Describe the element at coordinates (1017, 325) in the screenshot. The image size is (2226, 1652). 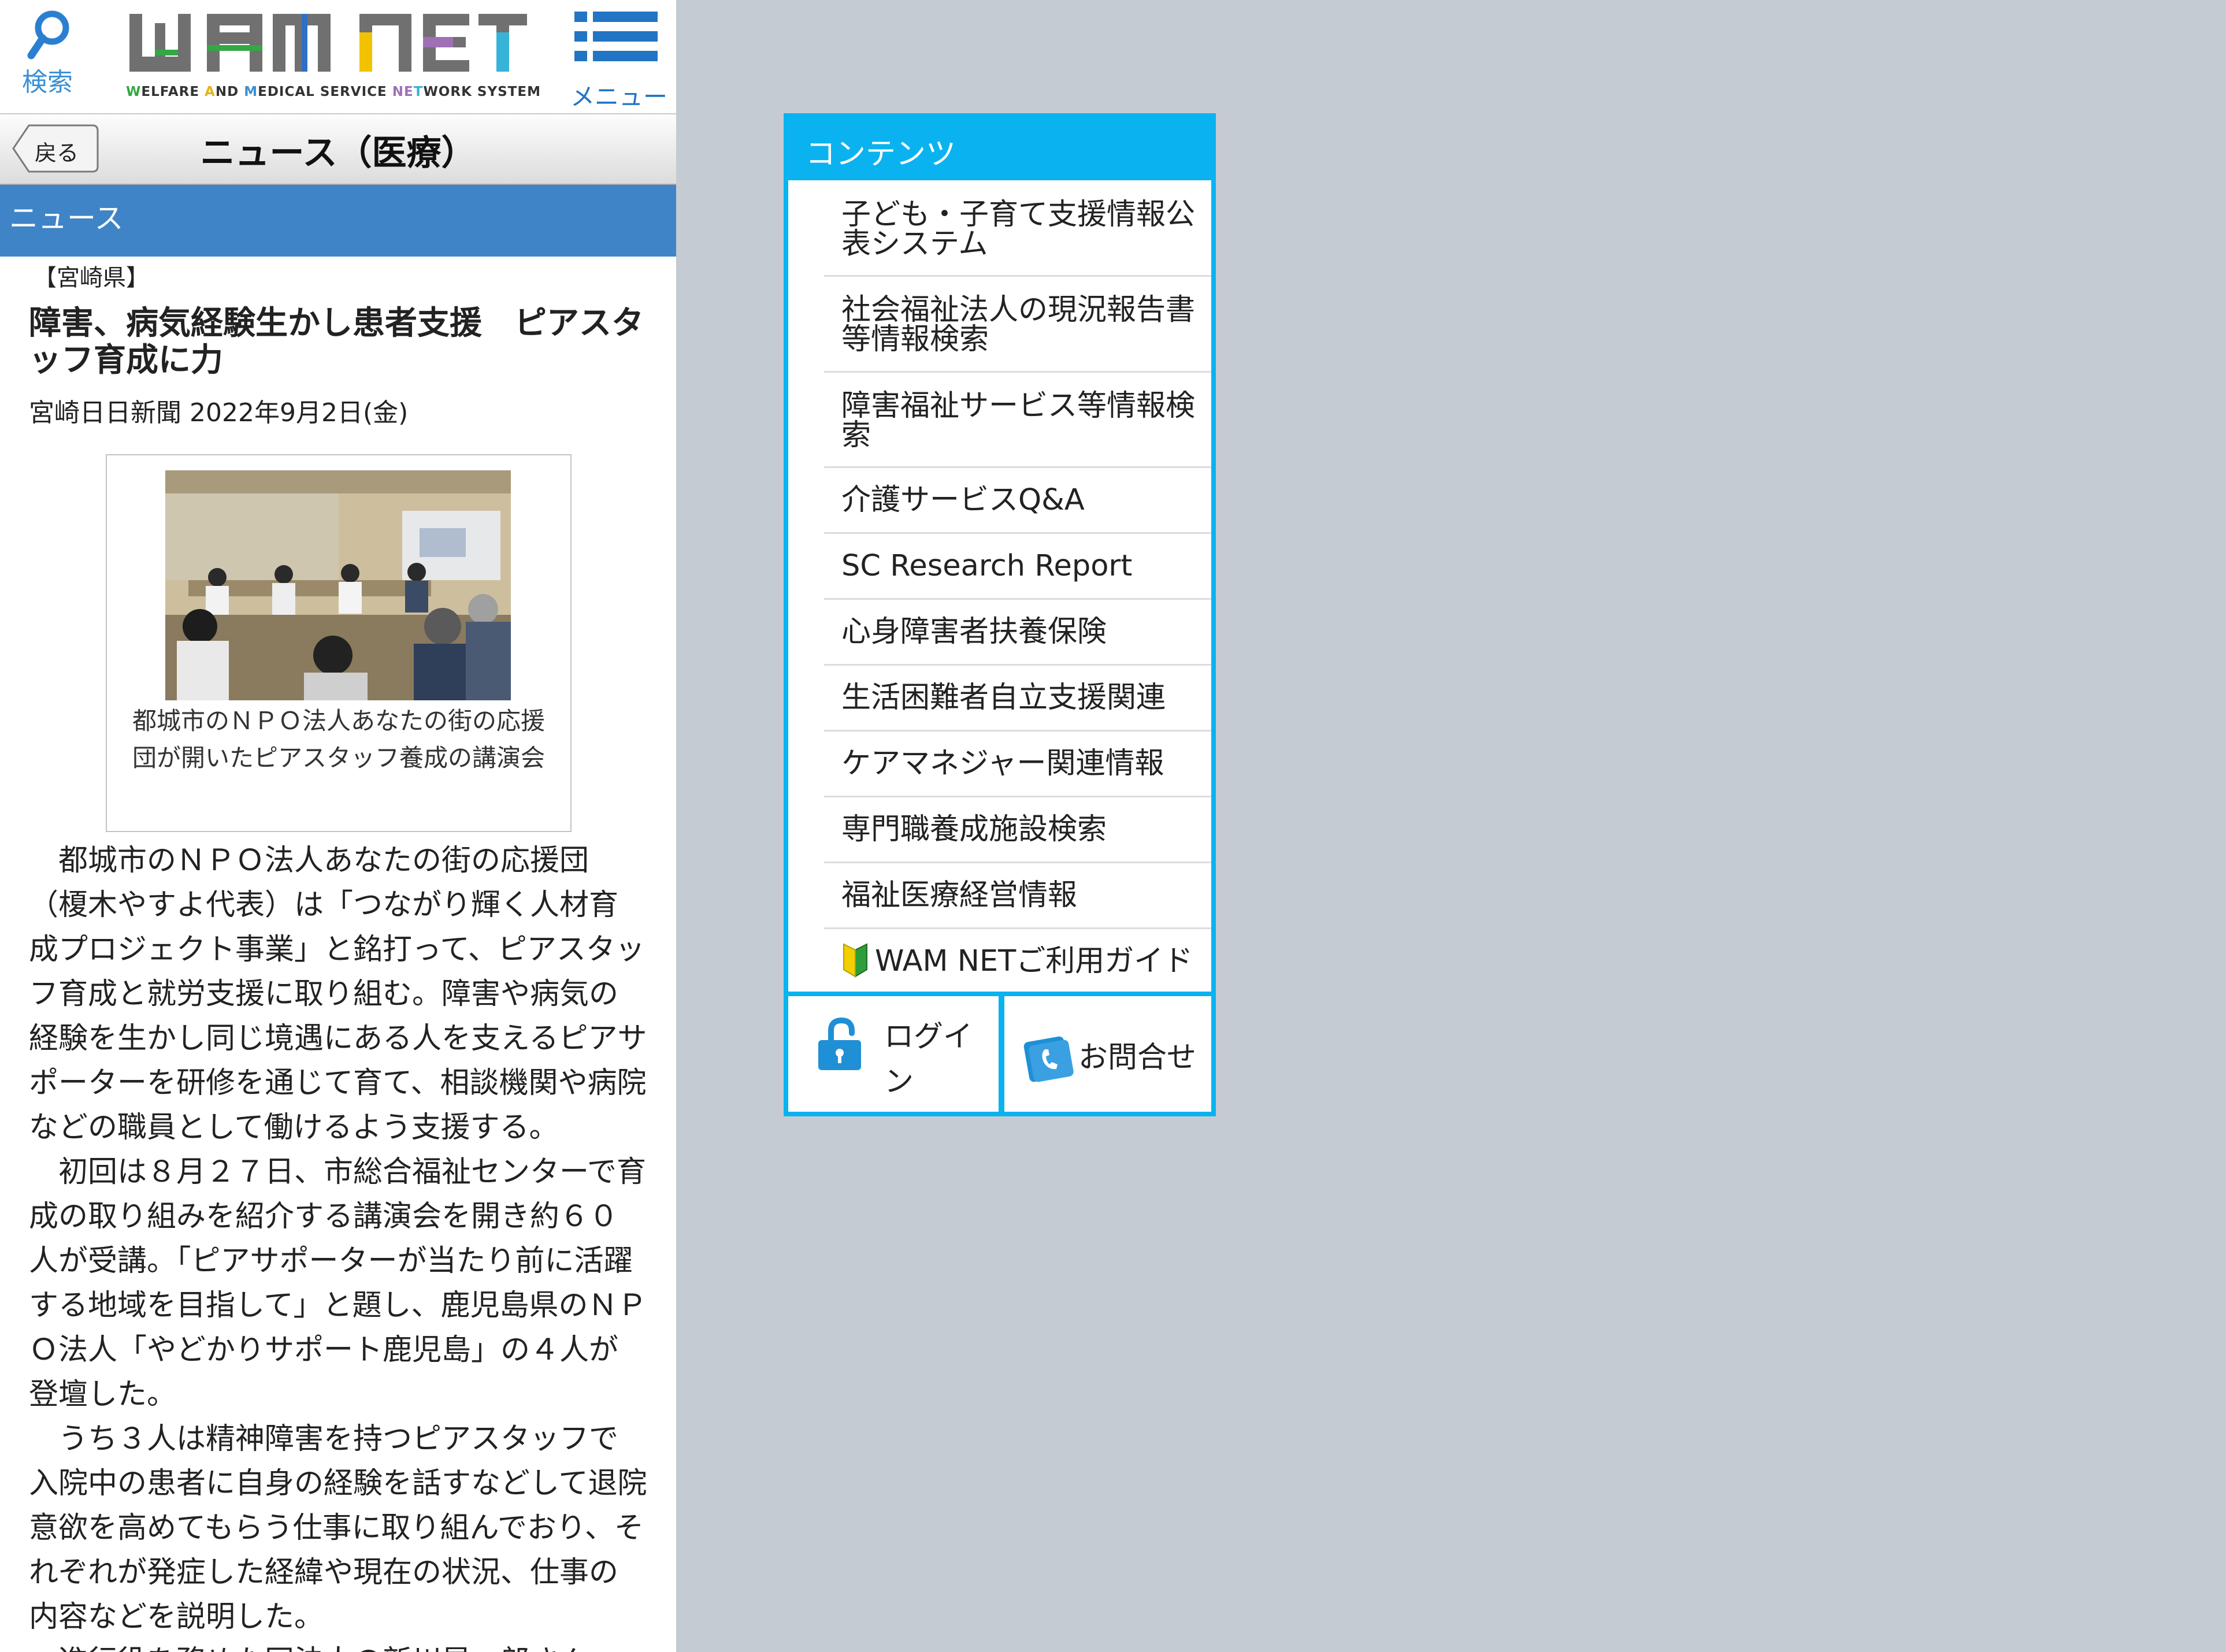
I see `menu-item-shakaifukushi: 社会福祉法人の現況報告書等情報検索` at that location.